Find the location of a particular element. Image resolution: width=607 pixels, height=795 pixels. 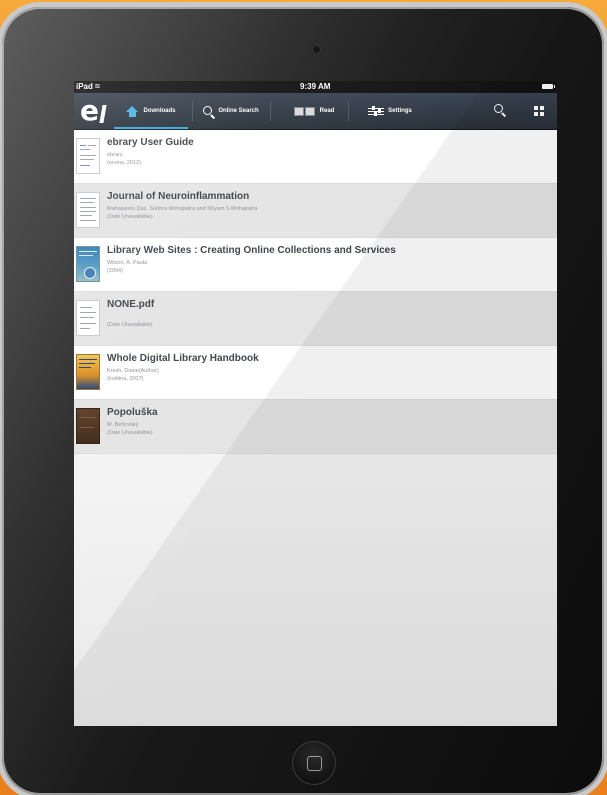

tab-settings-label: Settings is located at coordinates (400, 111).